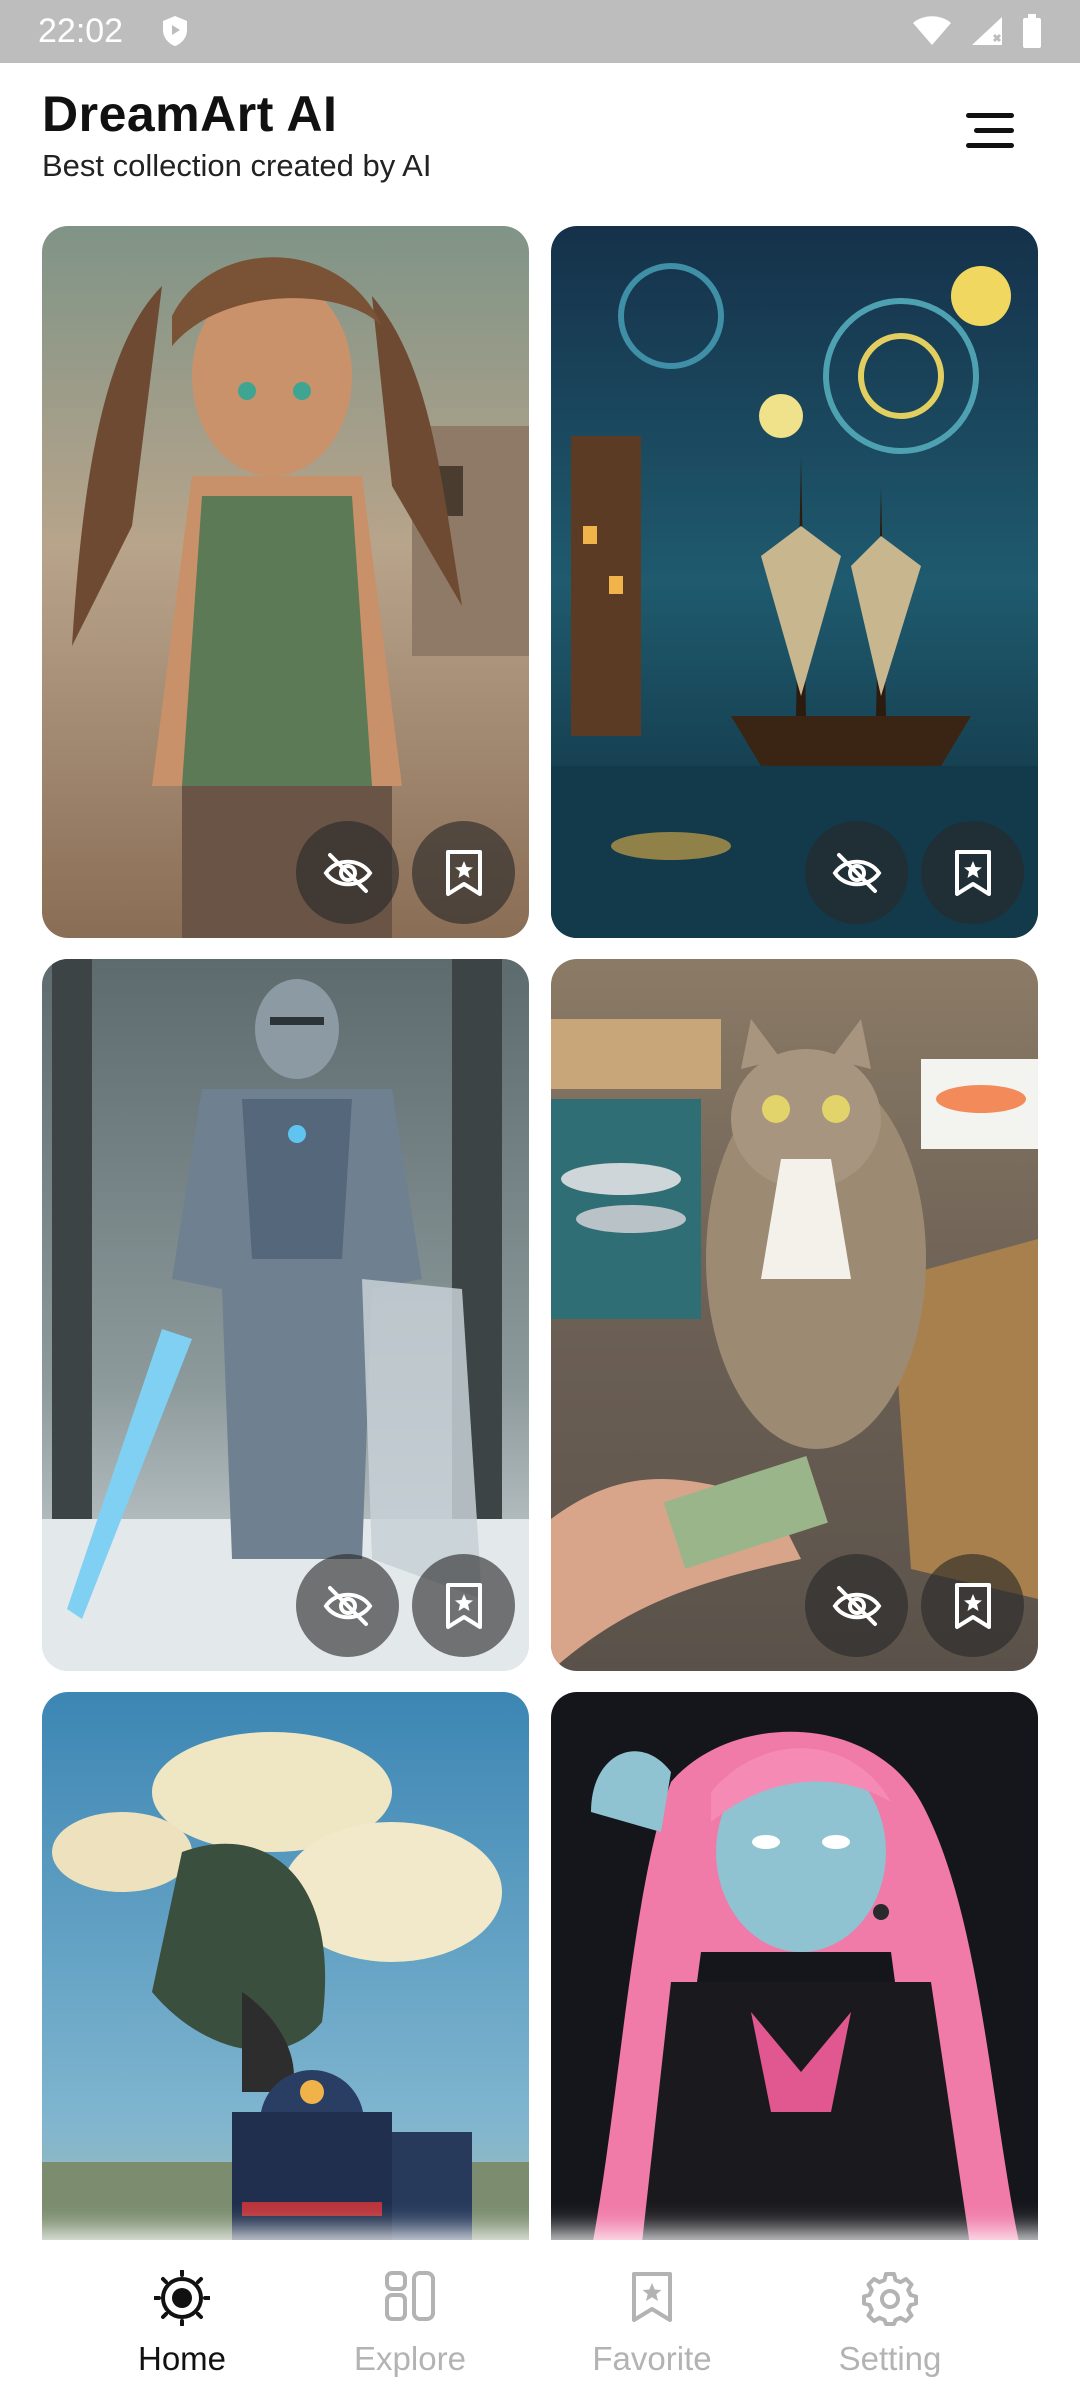 This screenshot has height=2400, width=1080. What do you see at coordinates (237, 165) in the screenshot?
I see `app-subtitle: Best collection created by AI` at bounding box center [237, 165].